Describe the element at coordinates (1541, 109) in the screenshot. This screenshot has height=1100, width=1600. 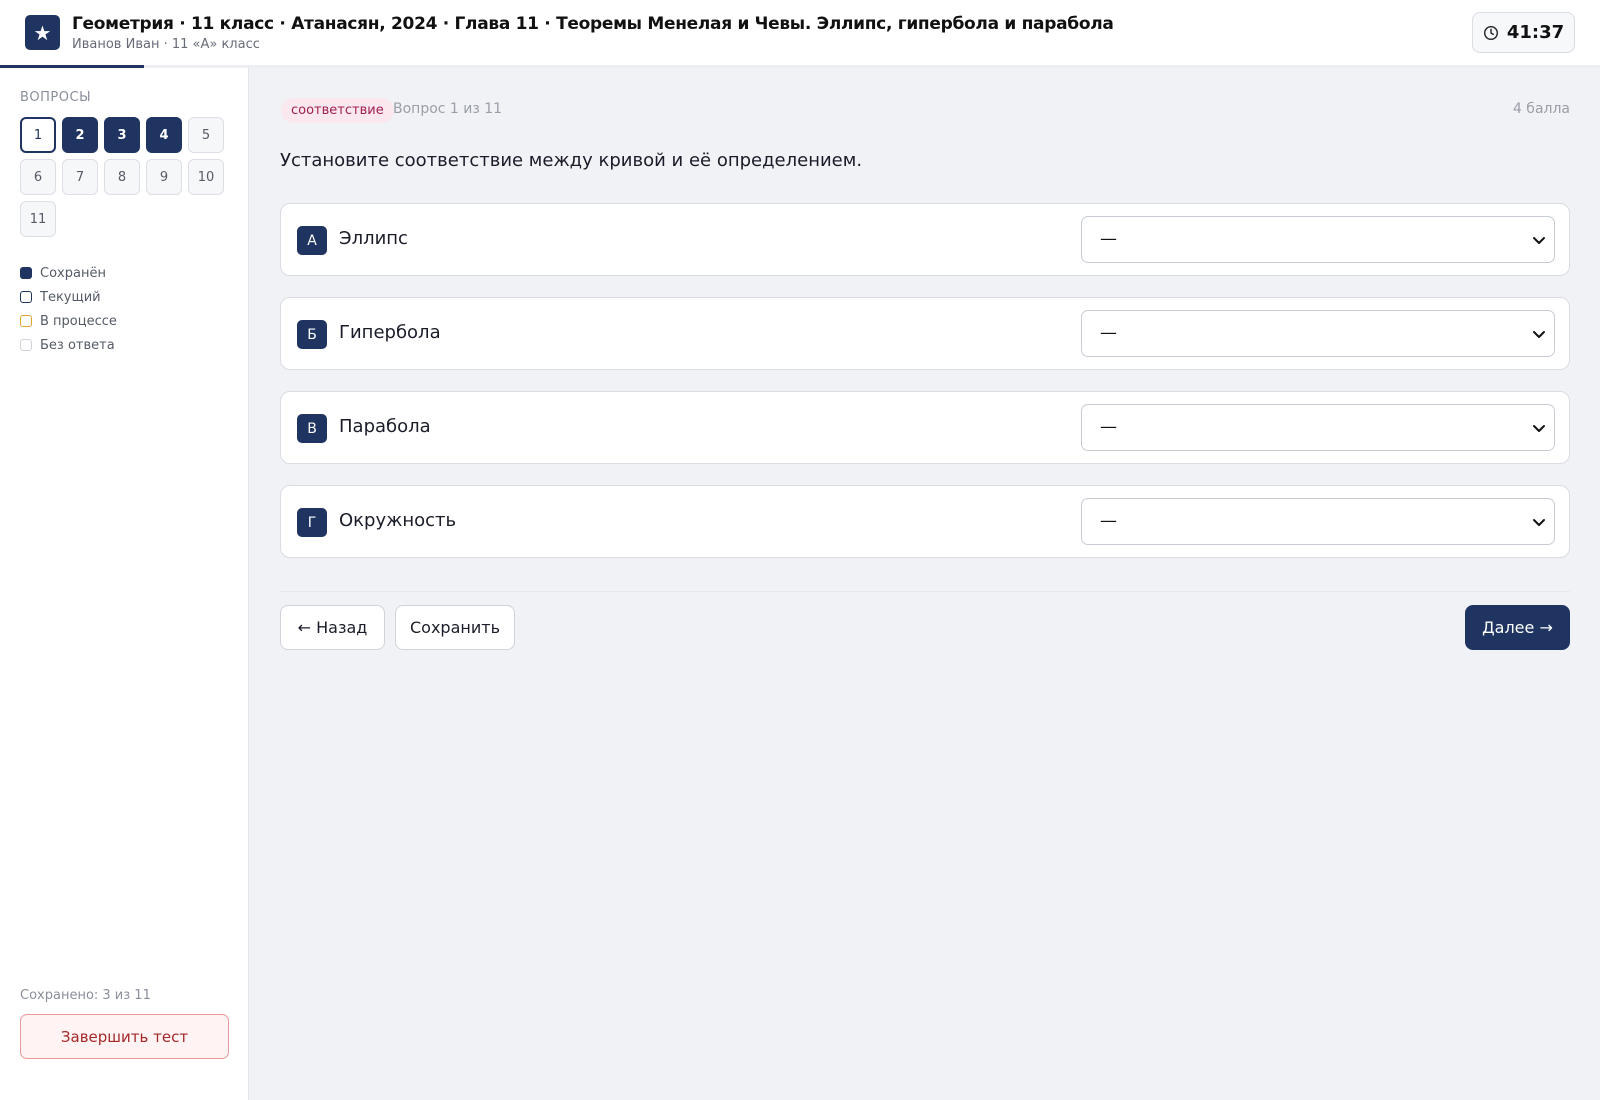
I see `question-points: 4 балла` at that location.